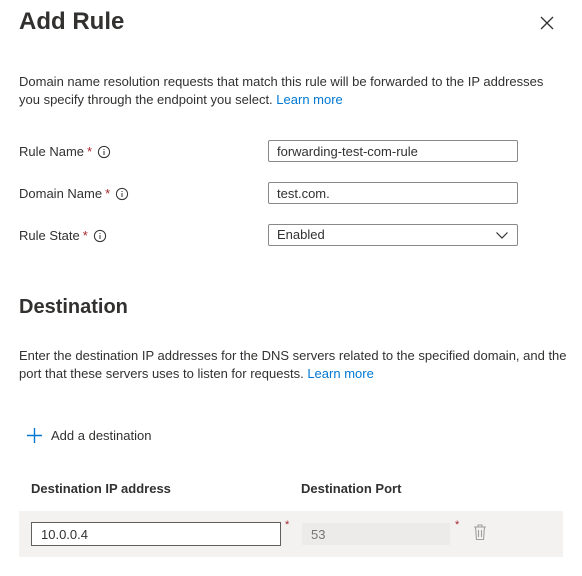 The image size is (582, 576). I want to click on destination-ip-input, so click(156, 534).